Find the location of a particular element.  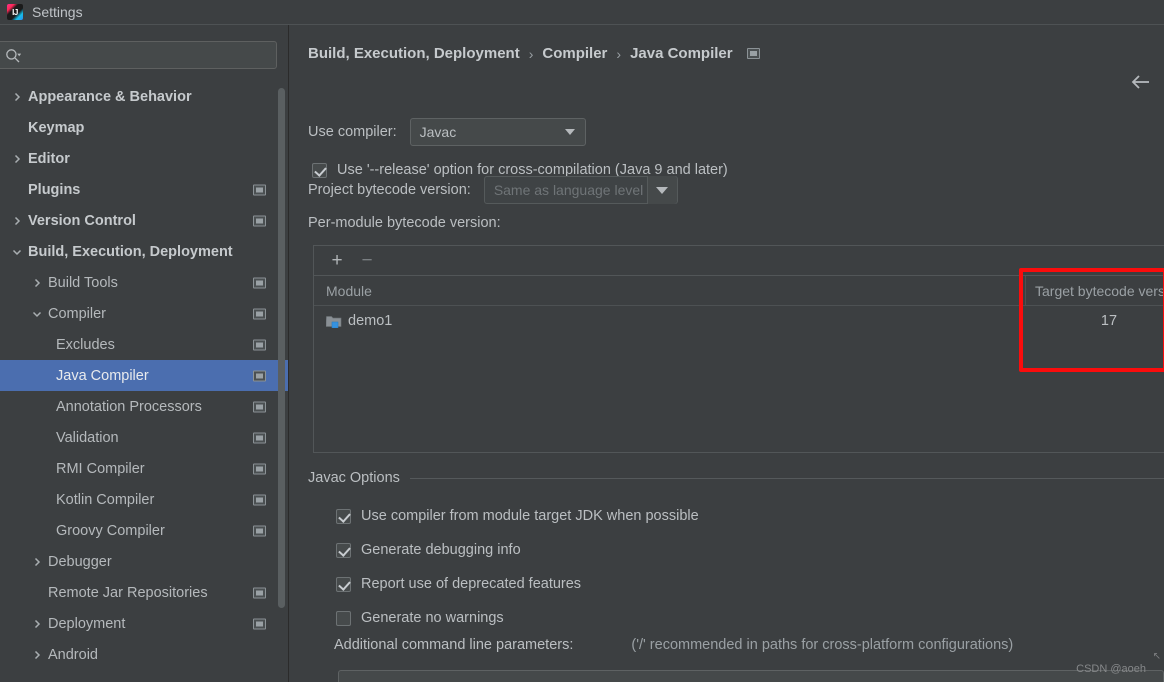

sidebar-scrollbar is located at coordinates (281, 348).